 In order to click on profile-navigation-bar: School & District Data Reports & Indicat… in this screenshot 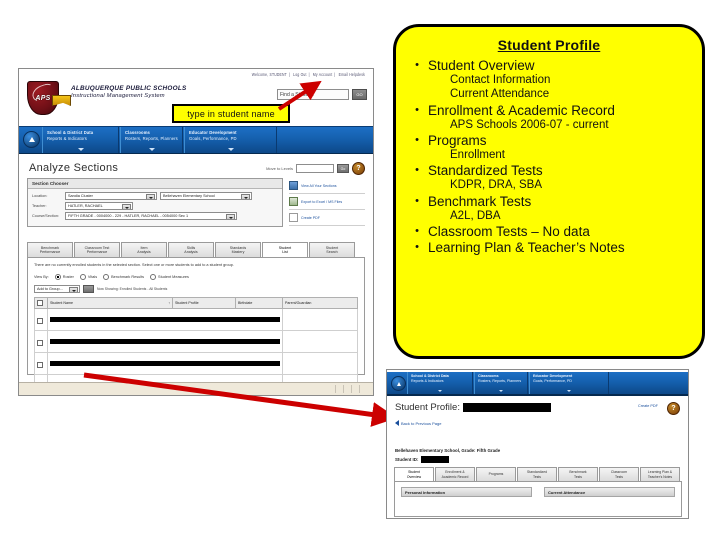, I will do `click(537, 384)`.